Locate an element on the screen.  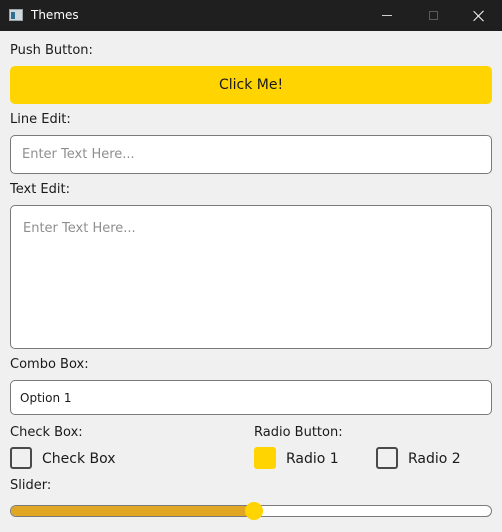
radio-button-label: Radio Button: is located at coordinates (298, 432).